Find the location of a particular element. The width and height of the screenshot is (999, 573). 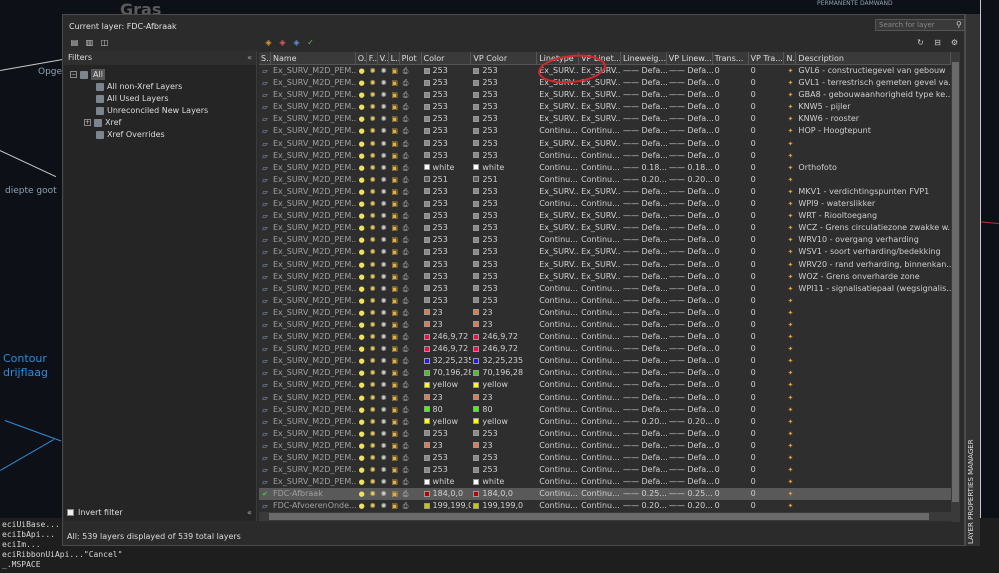

vp-color-cell: 199,199,0 is located at coordinates (504, 506).